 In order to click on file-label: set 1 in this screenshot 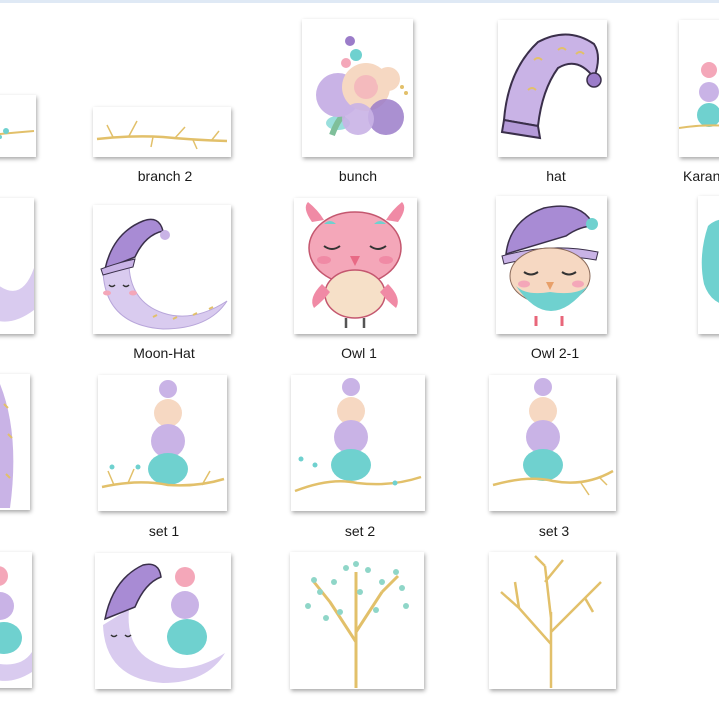, I will do `click(164, 531)`.